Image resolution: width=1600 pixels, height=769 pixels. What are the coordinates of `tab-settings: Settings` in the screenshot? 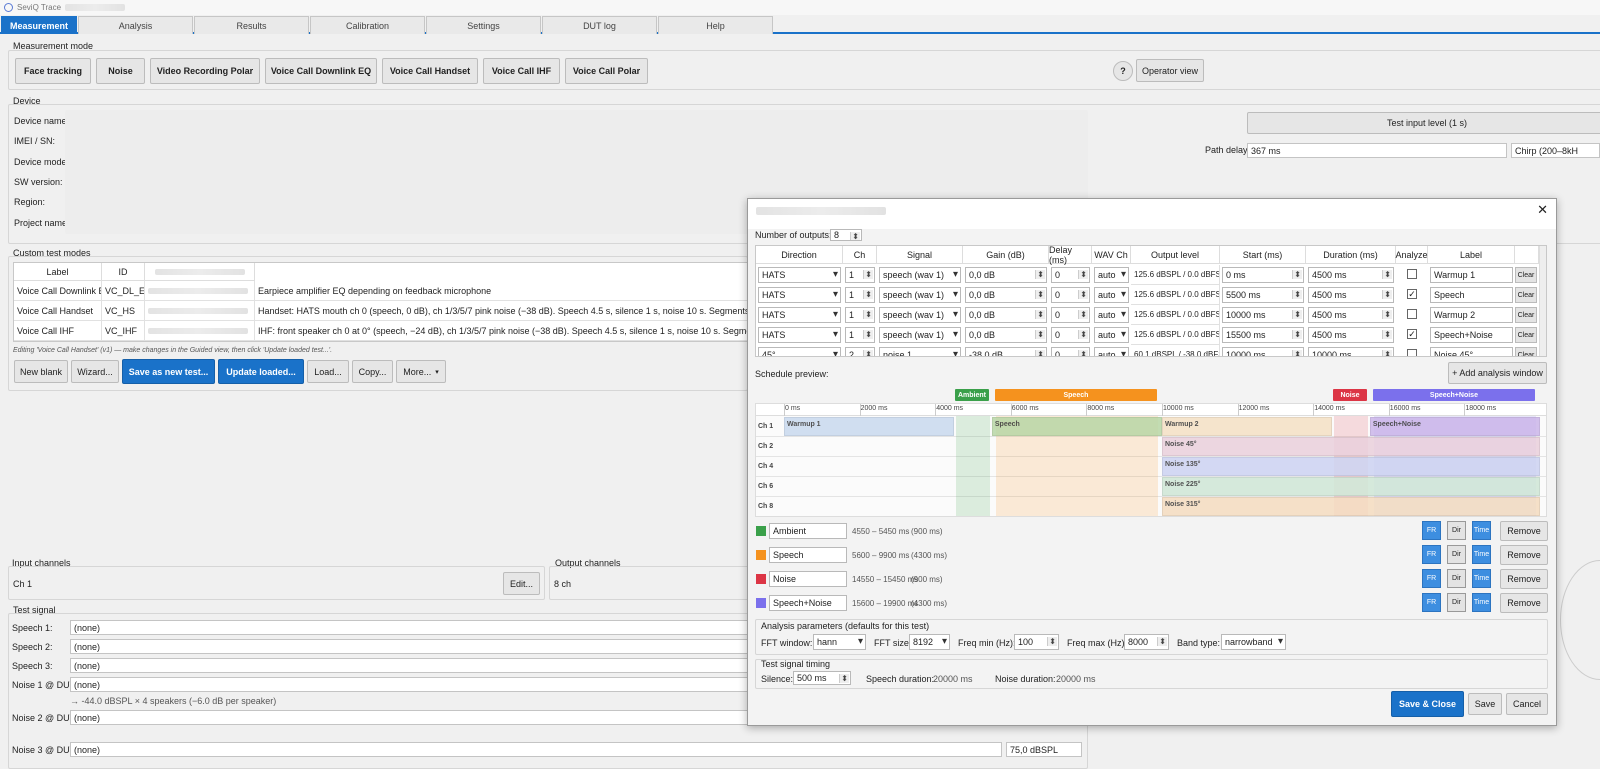 It's located at (483, 25).